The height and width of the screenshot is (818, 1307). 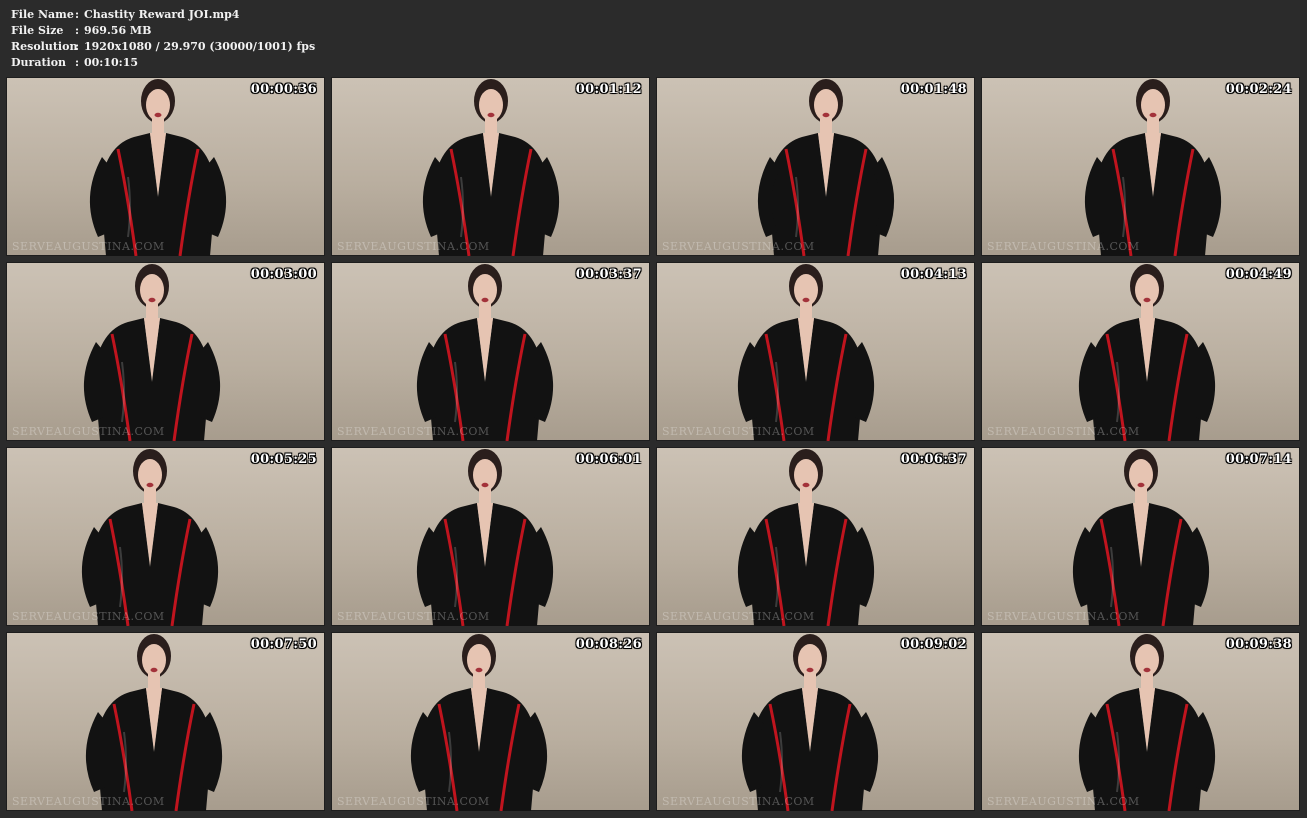 What do you see at coordinates (1258, 644) in the screenshot?
I see `timestamp: 00:09:38` at bounding box center [1258, 644].